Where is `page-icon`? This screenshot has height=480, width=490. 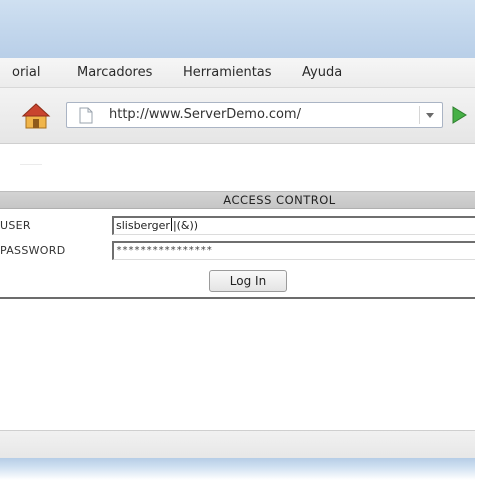
page-icon is located at coordinates (86, 115).